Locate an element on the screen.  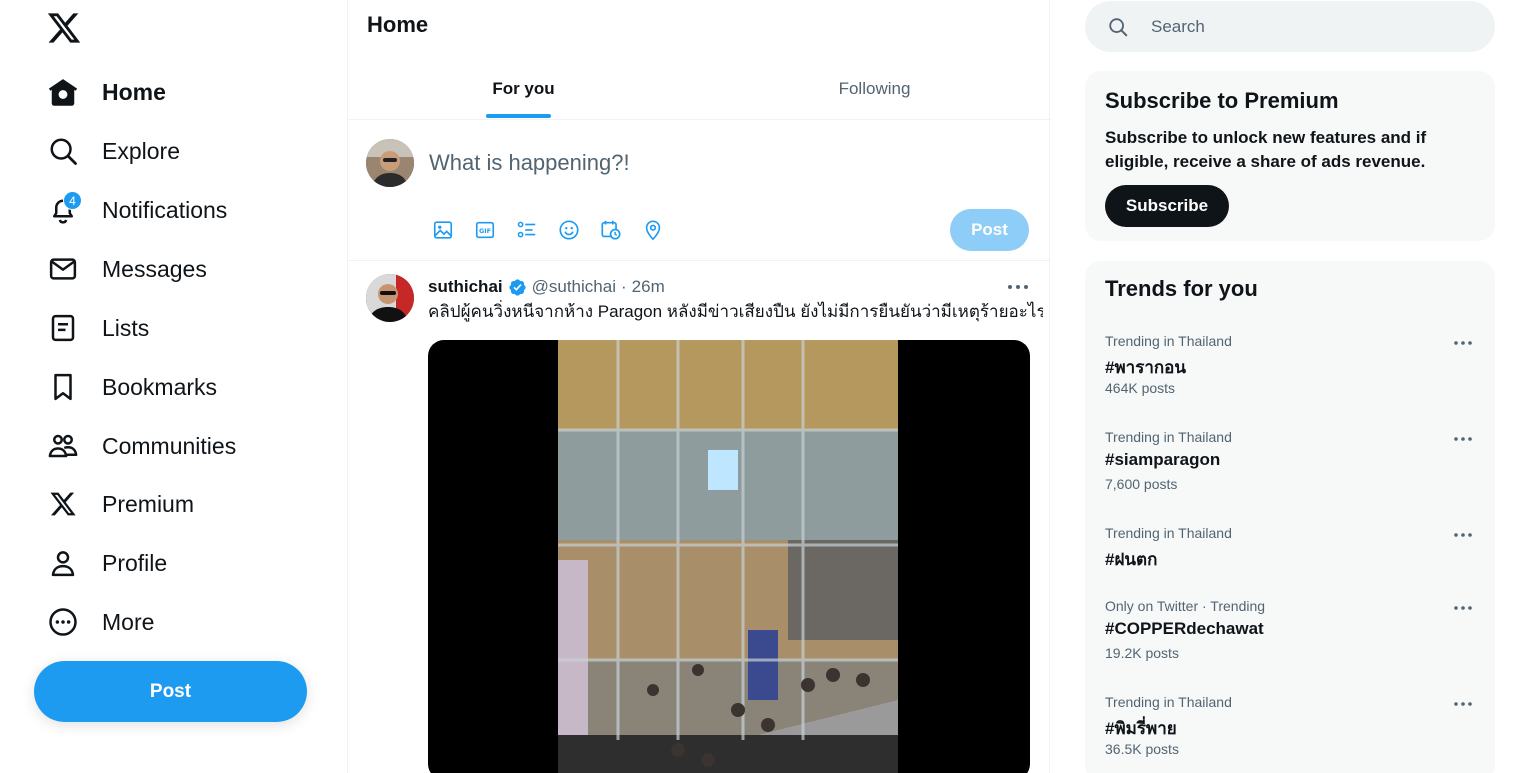
search-input is located at coordinates (1311, 26).